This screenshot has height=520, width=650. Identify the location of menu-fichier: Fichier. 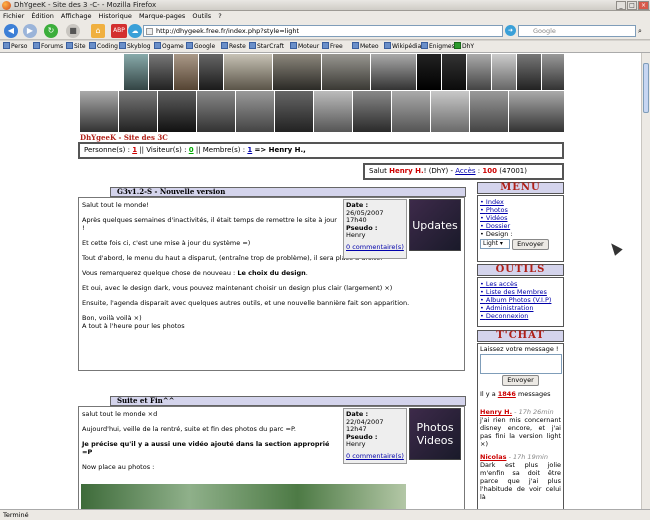
(13, 16).